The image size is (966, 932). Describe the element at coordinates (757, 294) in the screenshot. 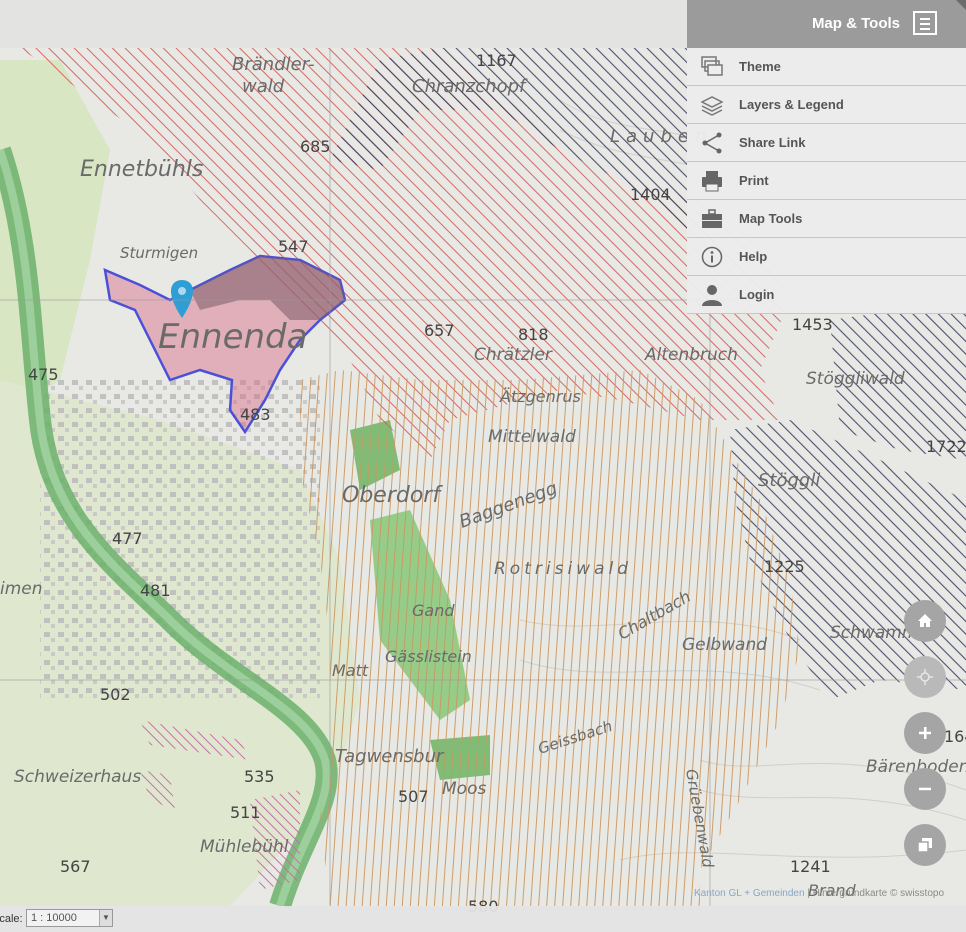

I see `menu-item-label: Login` at that location.